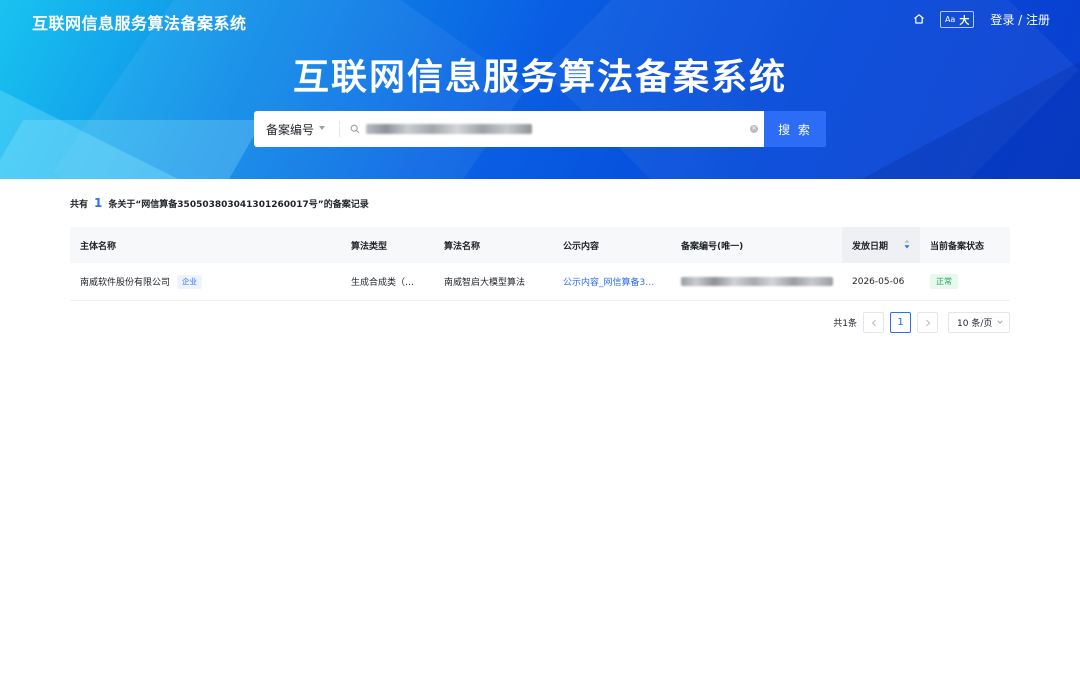 Image resolution: width=1080 pixels, height=675 pixels. I want to click on clear-icon: ✕, so click(754, 129).